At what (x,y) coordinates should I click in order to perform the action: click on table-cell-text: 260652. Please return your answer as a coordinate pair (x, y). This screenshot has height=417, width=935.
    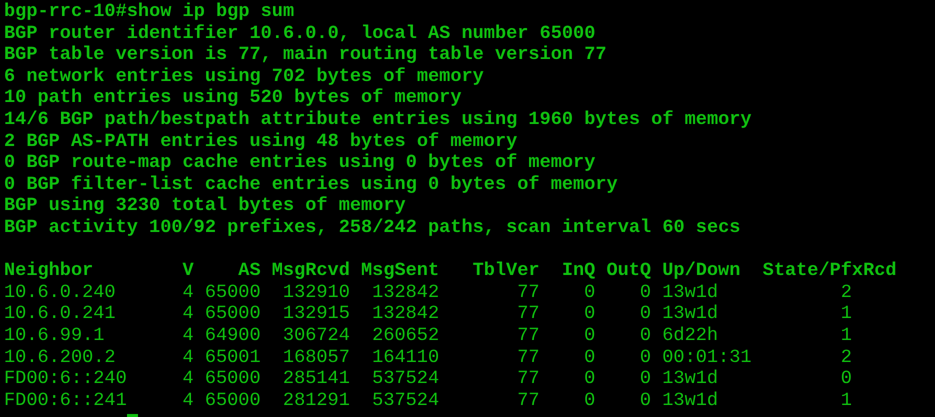
    Looking at the image, I should click on (405, 335).